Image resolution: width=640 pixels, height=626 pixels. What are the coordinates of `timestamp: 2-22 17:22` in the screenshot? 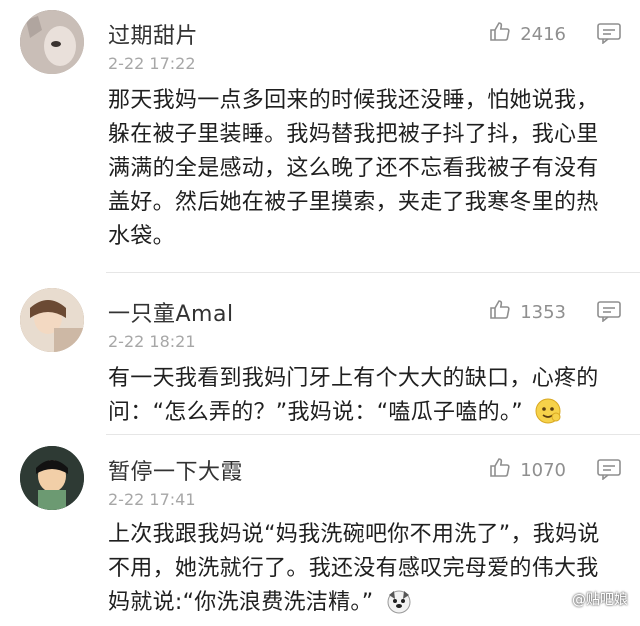 It's located at (152, 63).